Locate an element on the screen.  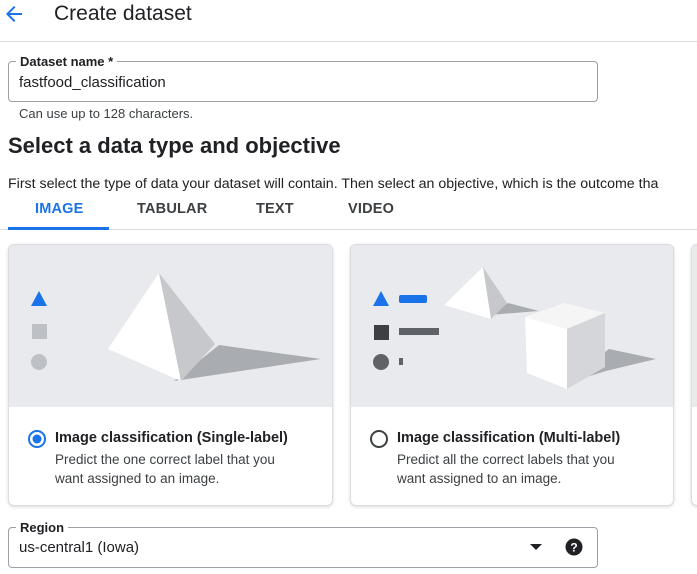
tab-text: TEXT is located at coordinates (275, 209).